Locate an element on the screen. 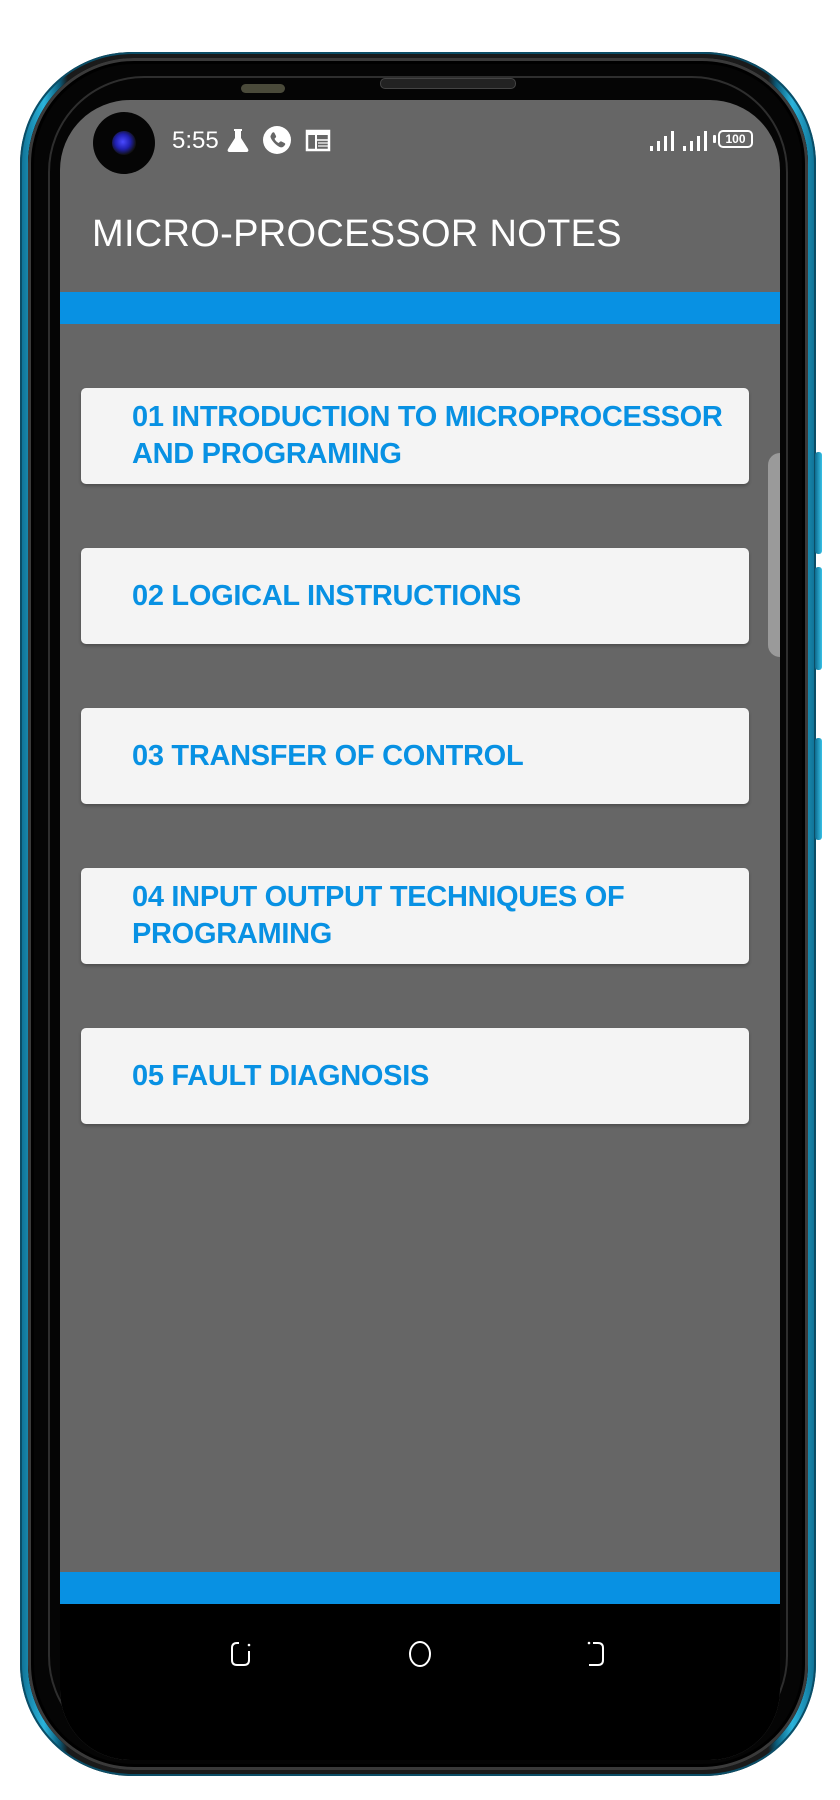 Image resolution: width=840 pixels, height=1800 pixels. calendar-icon is located at coordinates (318, 140).